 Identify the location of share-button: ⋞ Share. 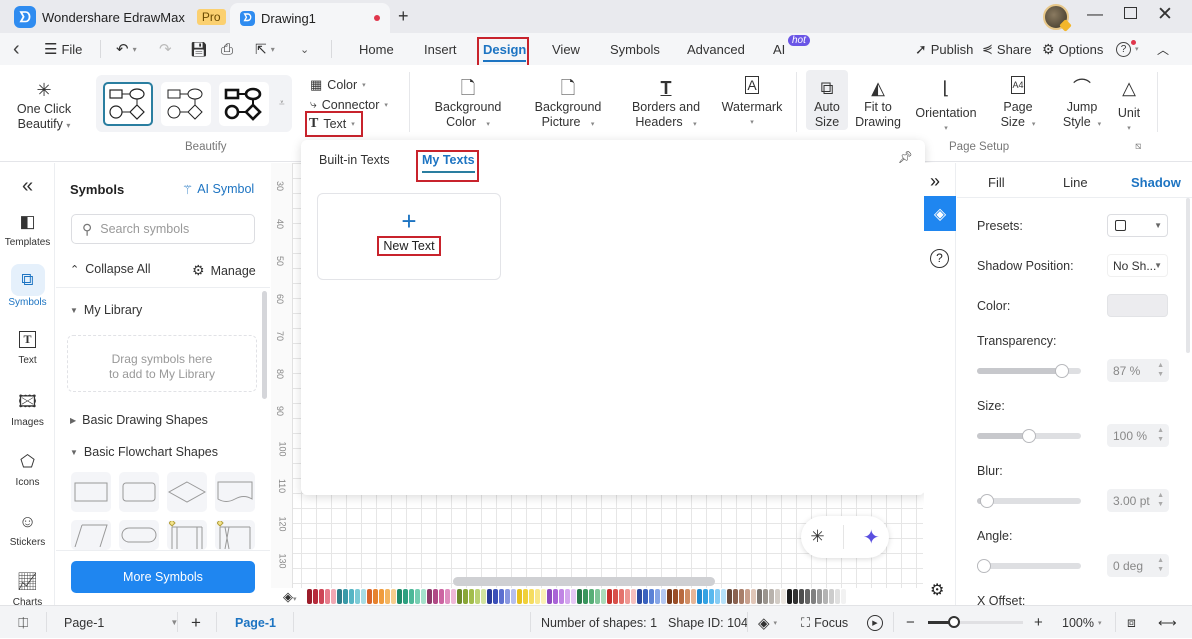
(1007, 49).